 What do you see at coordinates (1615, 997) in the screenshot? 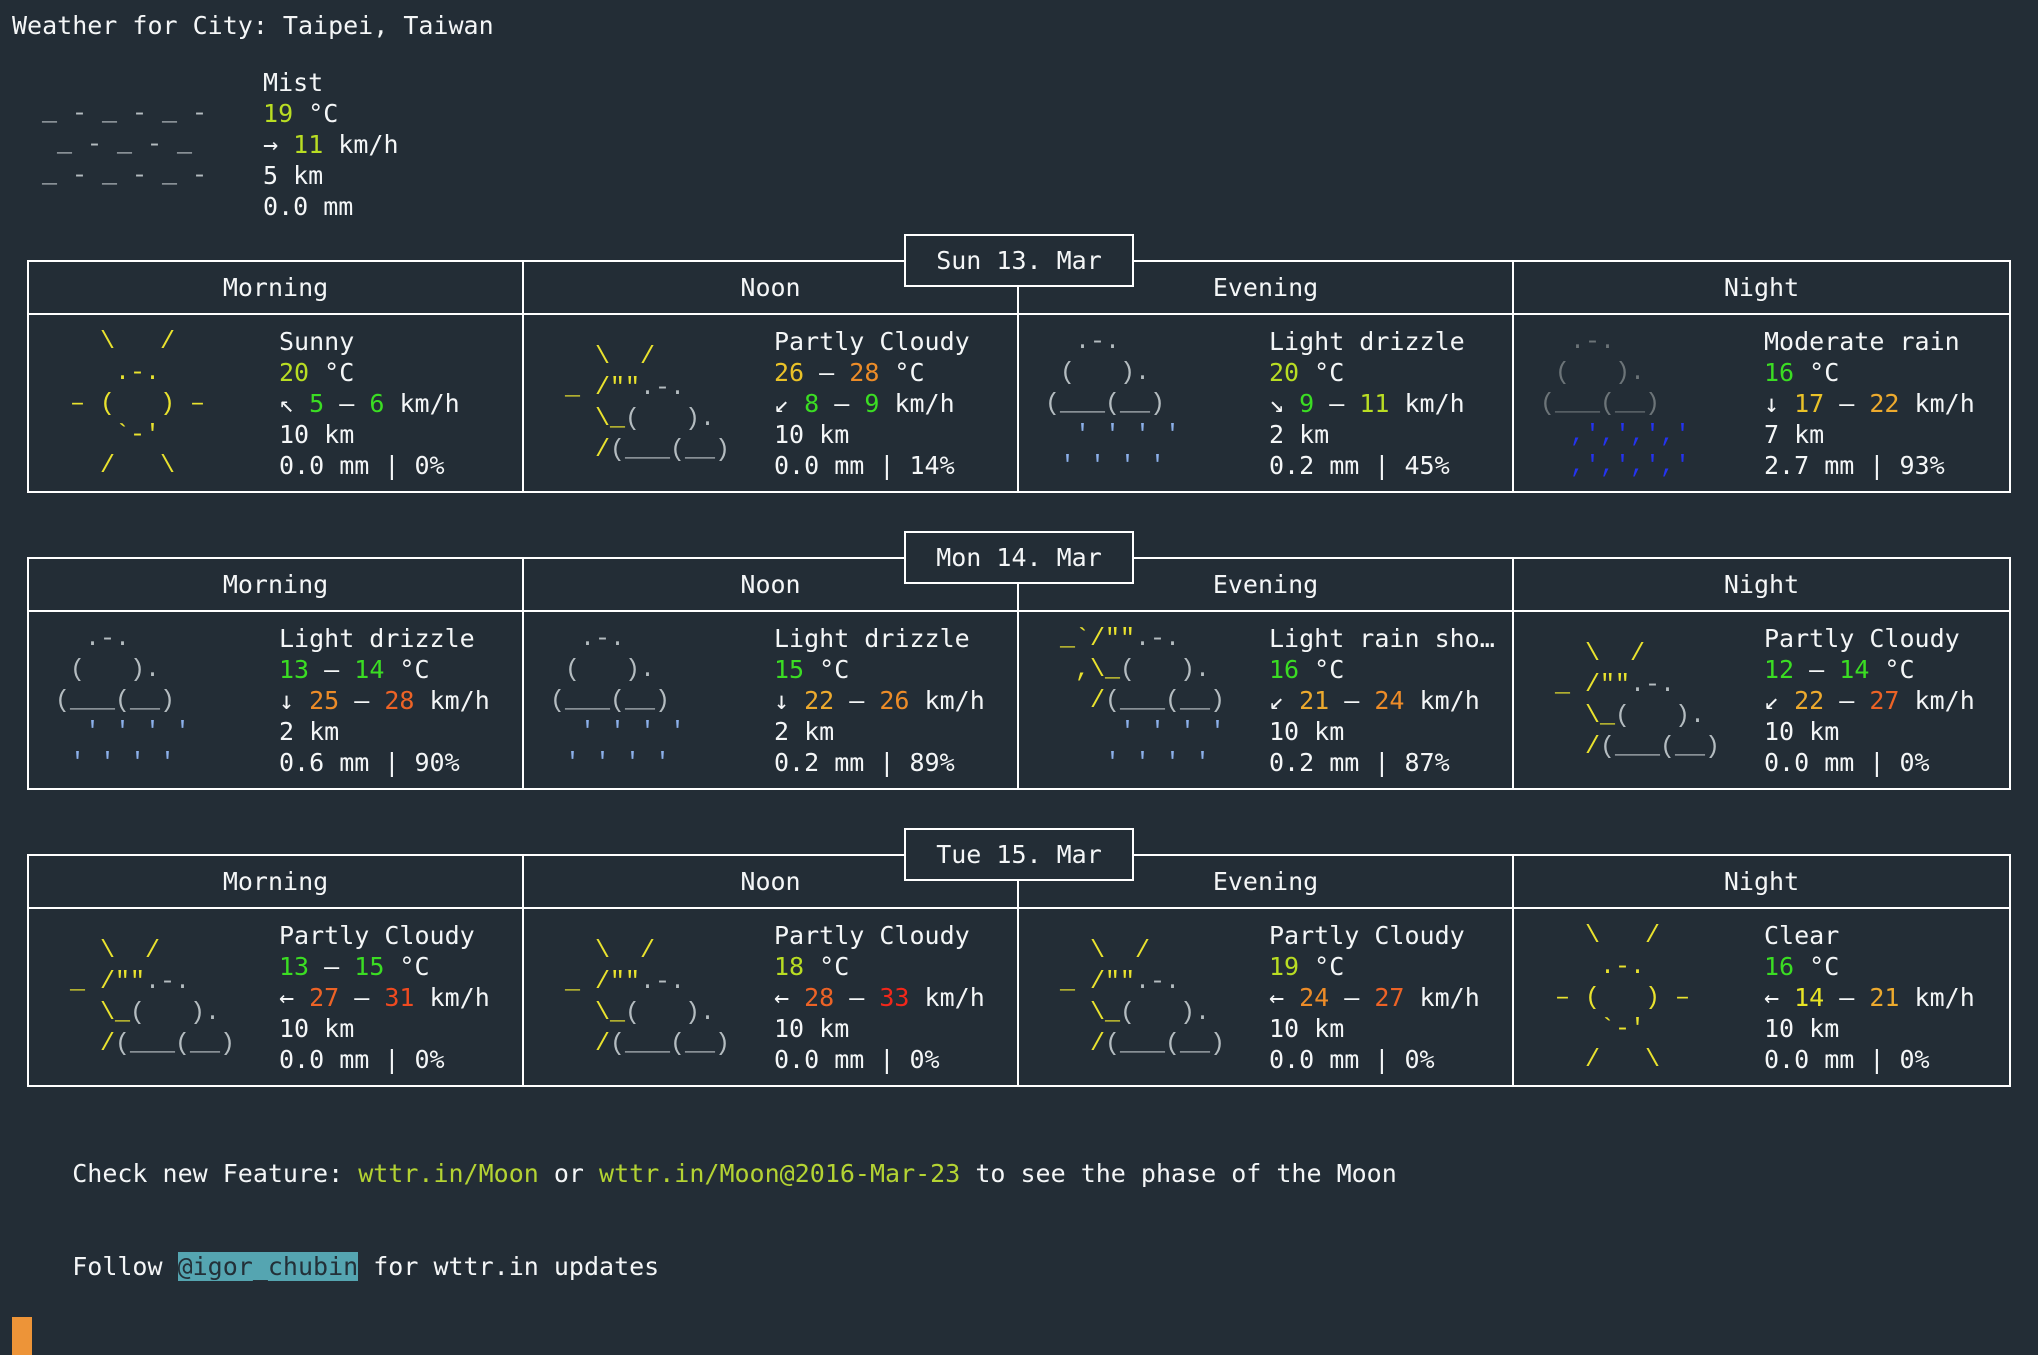
I see `clear-icon: \ / .-. ‒ ( ) ‒ `-' / \` at bounding box center [1615, 997].